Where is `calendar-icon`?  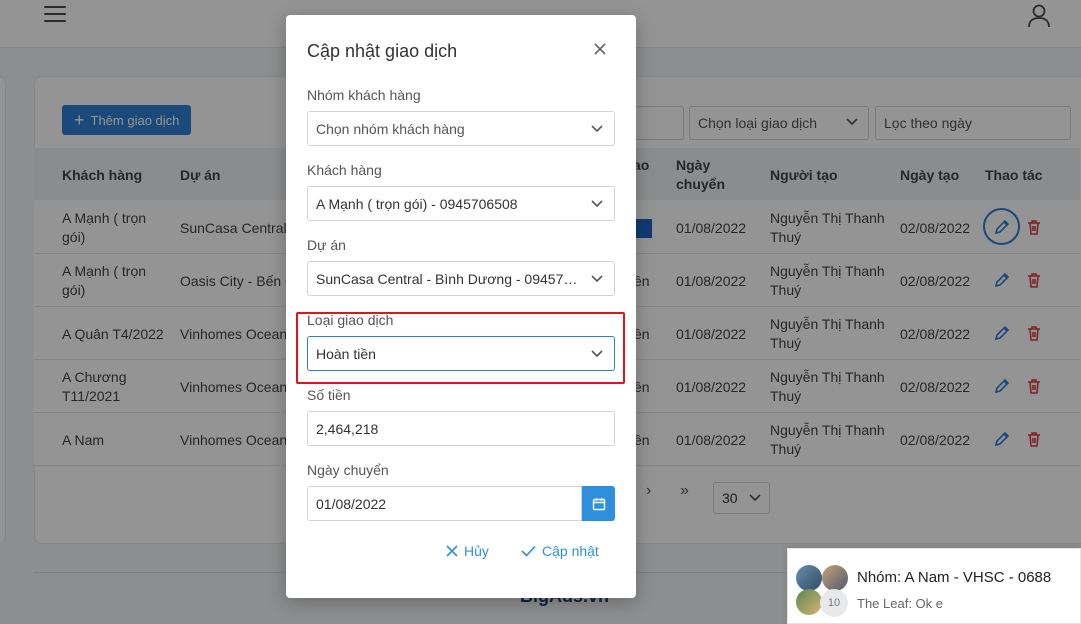
calendar-icon is located at coordinates (598, 503).